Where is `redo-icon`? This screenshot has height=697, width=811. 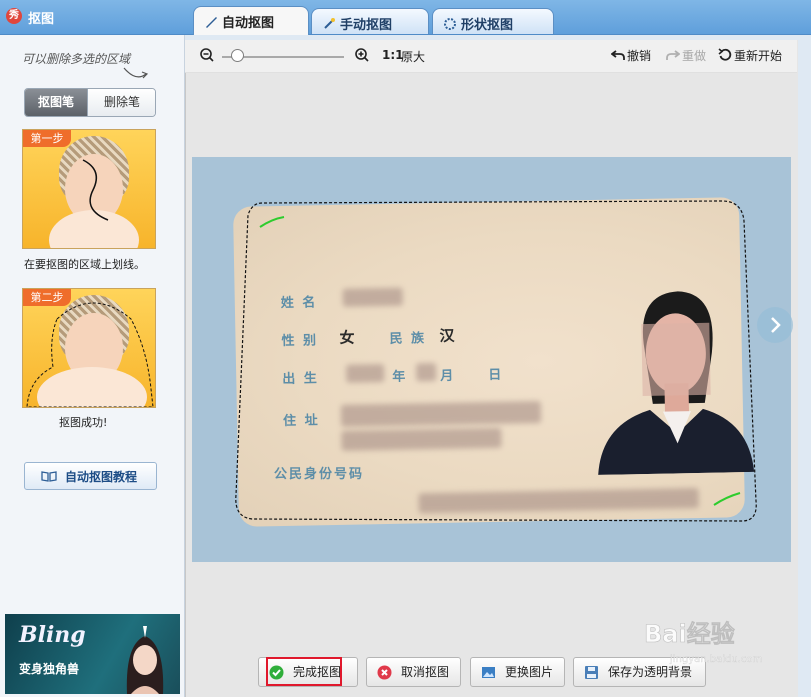
redo-icon is located at coordinates (673, 55).